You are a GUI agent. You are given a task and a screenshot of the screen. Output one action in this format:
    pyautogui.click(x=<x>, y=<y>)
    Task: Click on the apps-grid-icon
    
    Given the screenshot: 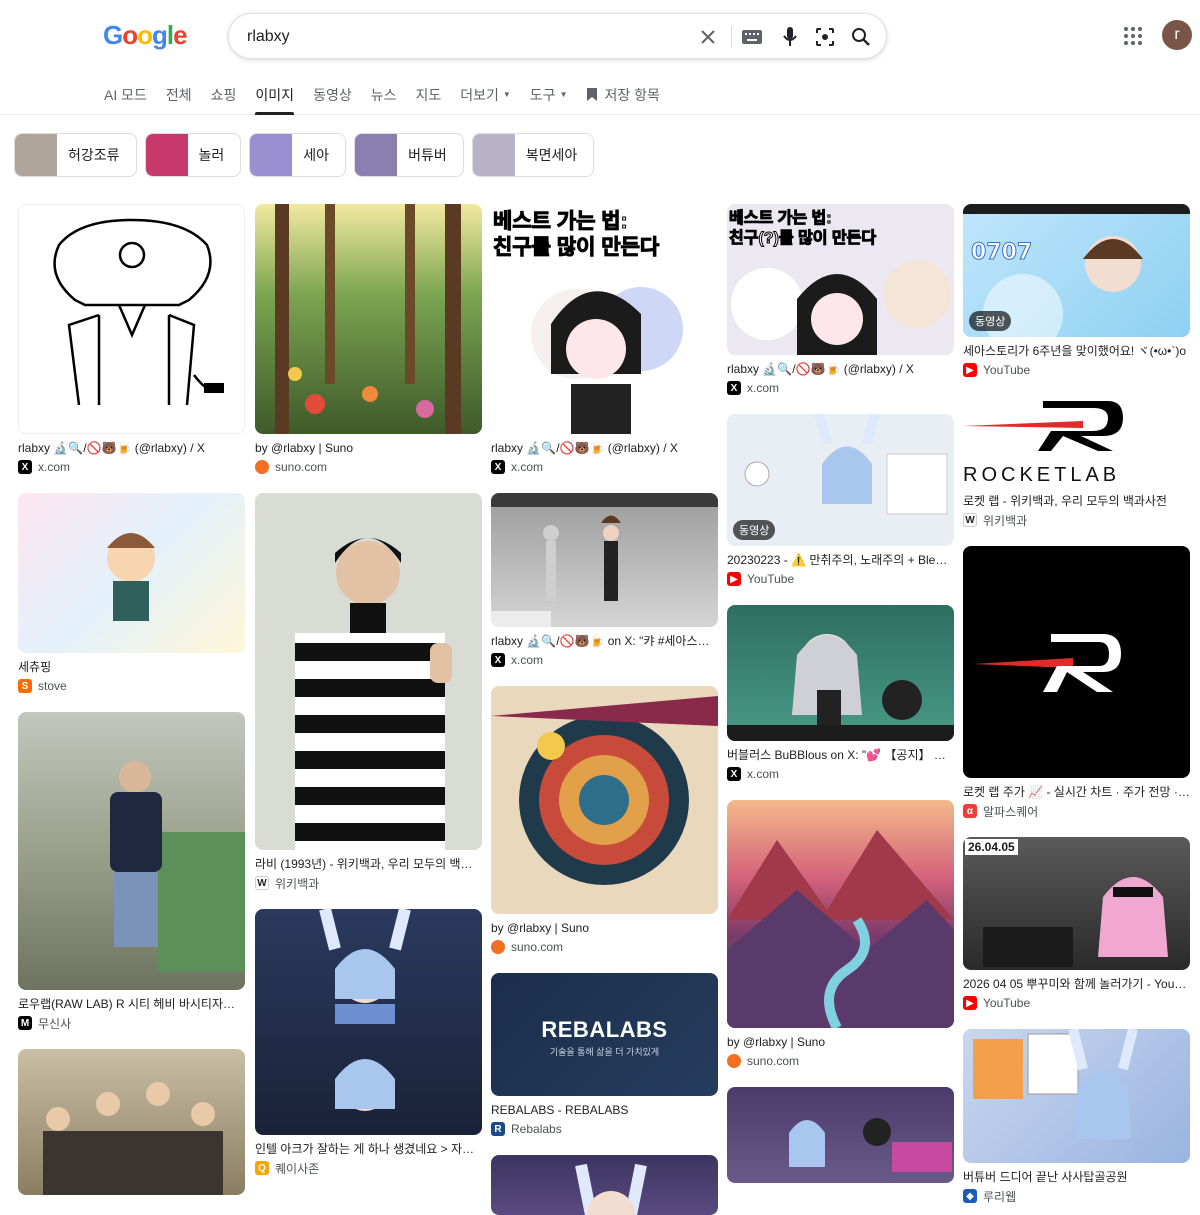 What is the action you would take?
    pyautogui.click(x=1133, y=36)
    